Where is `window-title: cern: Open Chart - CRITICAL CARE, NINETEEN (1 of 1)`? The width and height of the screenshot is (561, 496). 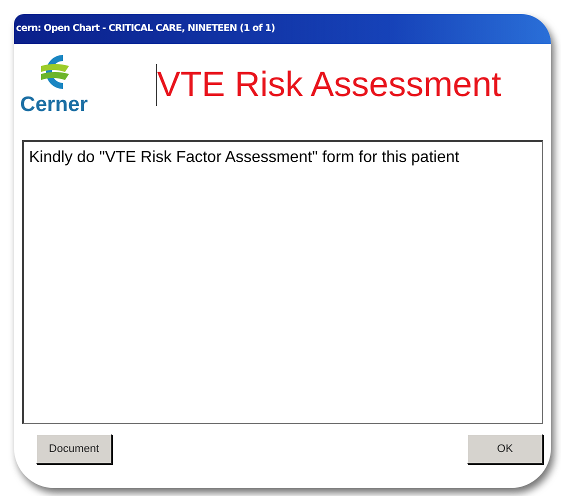
window-title: cern: Open Chart - CRITICAL CARE, NINETEEN (1 of 1) is located at coordinates (145, 29).